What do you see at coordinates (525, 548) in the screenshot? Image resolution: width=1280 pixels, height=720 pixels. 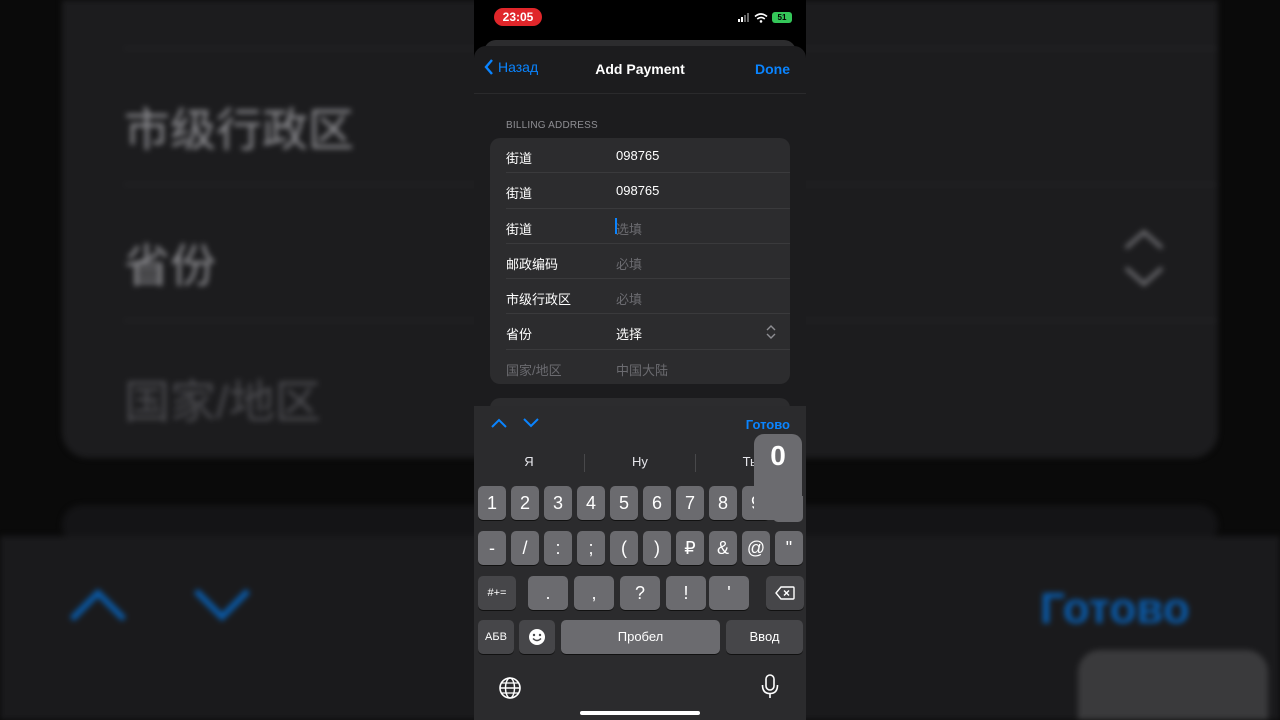 I see `key-slash: /` at bounding box center [525, 548].